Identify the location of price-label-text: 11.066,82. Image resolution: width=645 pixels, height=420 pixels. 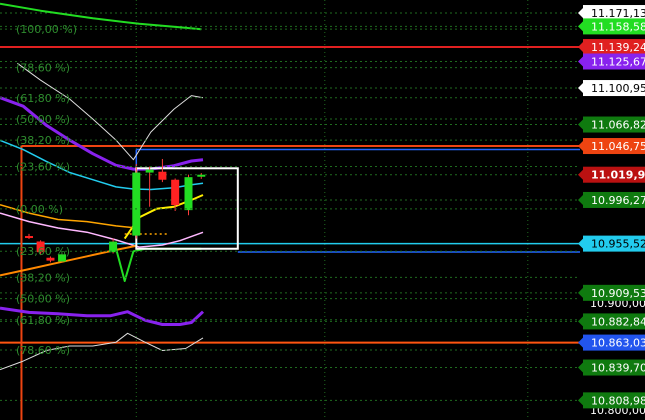
(618, 125).